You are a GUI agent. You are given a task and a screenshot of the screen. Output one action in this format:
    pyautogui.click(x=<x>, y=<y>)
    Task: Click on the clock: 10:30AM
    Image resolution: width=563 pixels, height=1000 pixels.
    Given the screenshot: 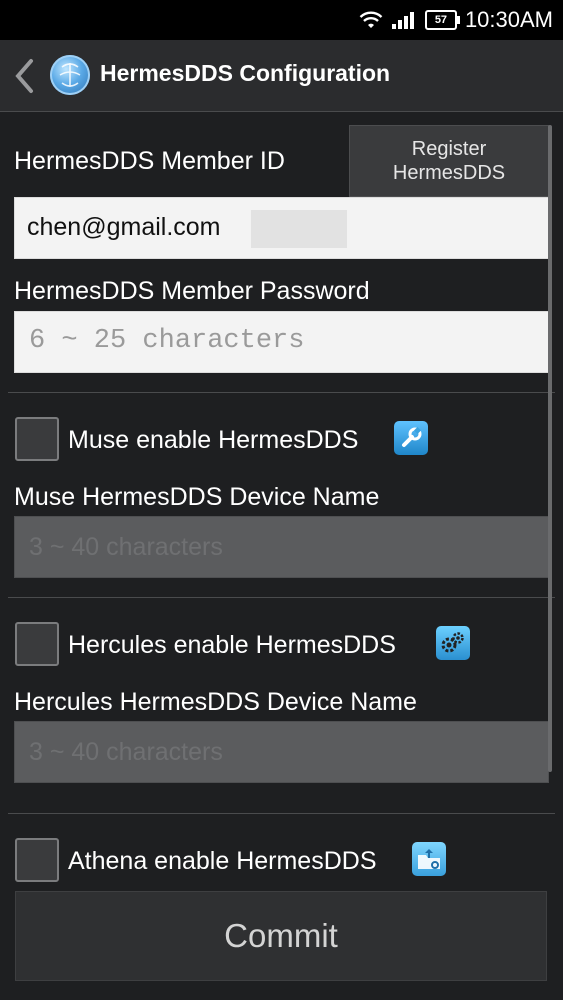 What is the action you would take?
    pyautogui.click(x=508, y=19)
    